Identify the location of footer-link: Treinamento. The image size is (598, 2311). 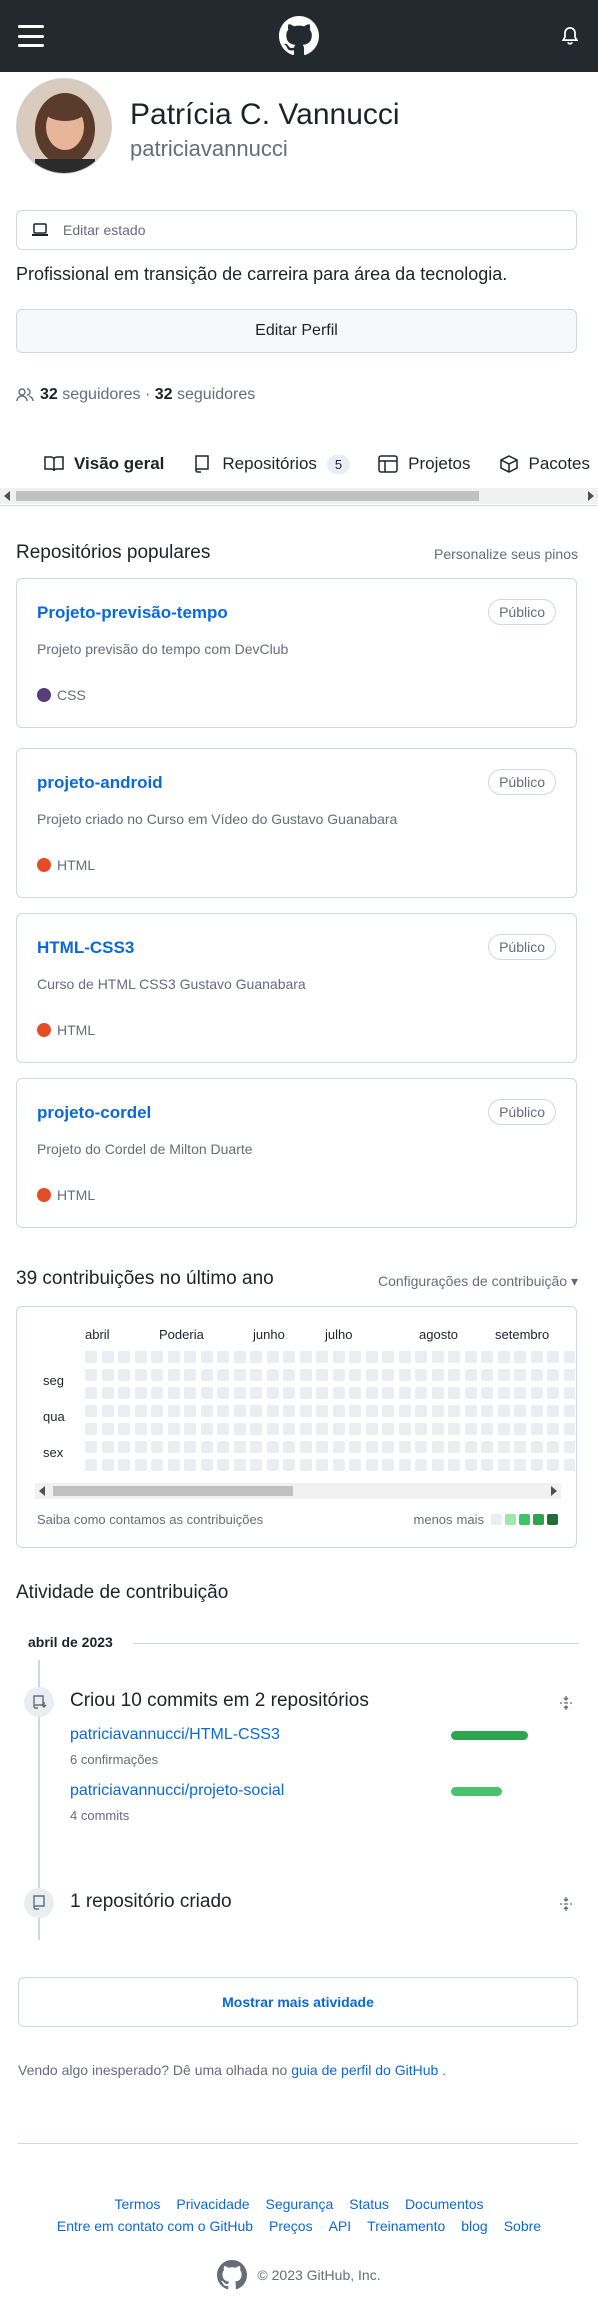
(406, 2226).